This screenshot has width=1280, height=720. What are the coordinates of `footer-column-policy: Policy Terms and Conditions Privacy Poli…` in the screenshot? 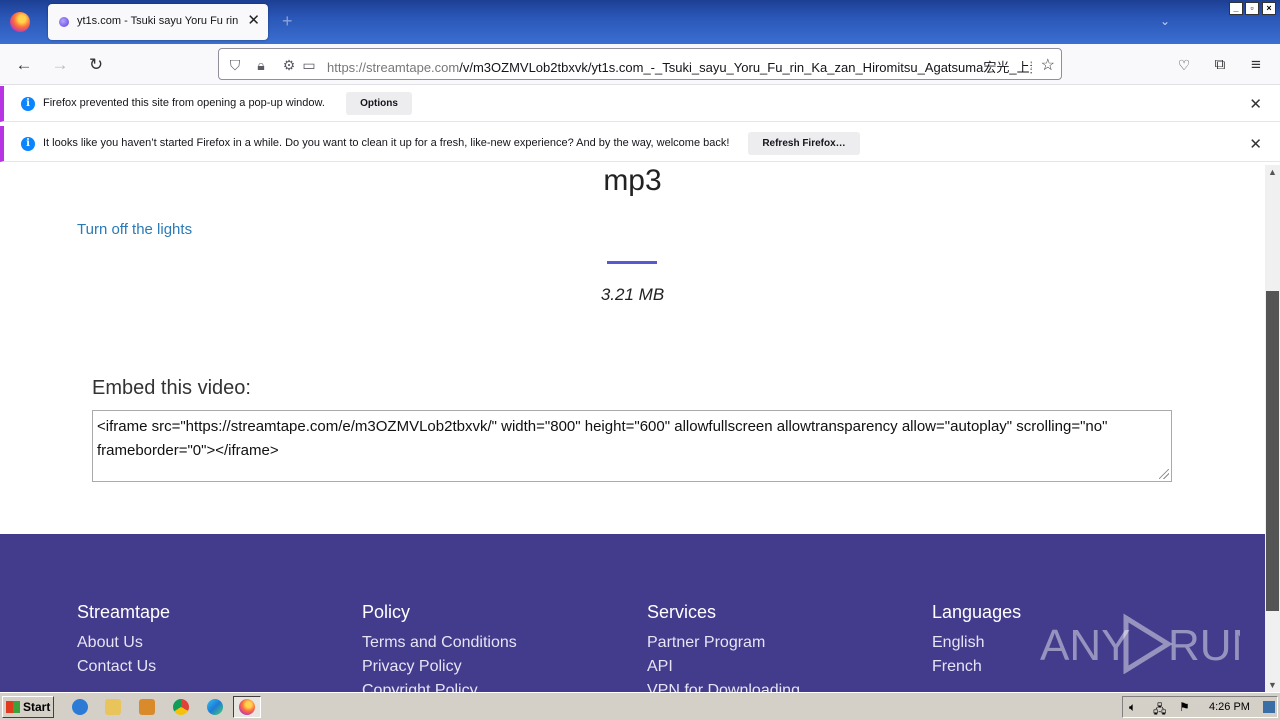 It's located at (439, 647).